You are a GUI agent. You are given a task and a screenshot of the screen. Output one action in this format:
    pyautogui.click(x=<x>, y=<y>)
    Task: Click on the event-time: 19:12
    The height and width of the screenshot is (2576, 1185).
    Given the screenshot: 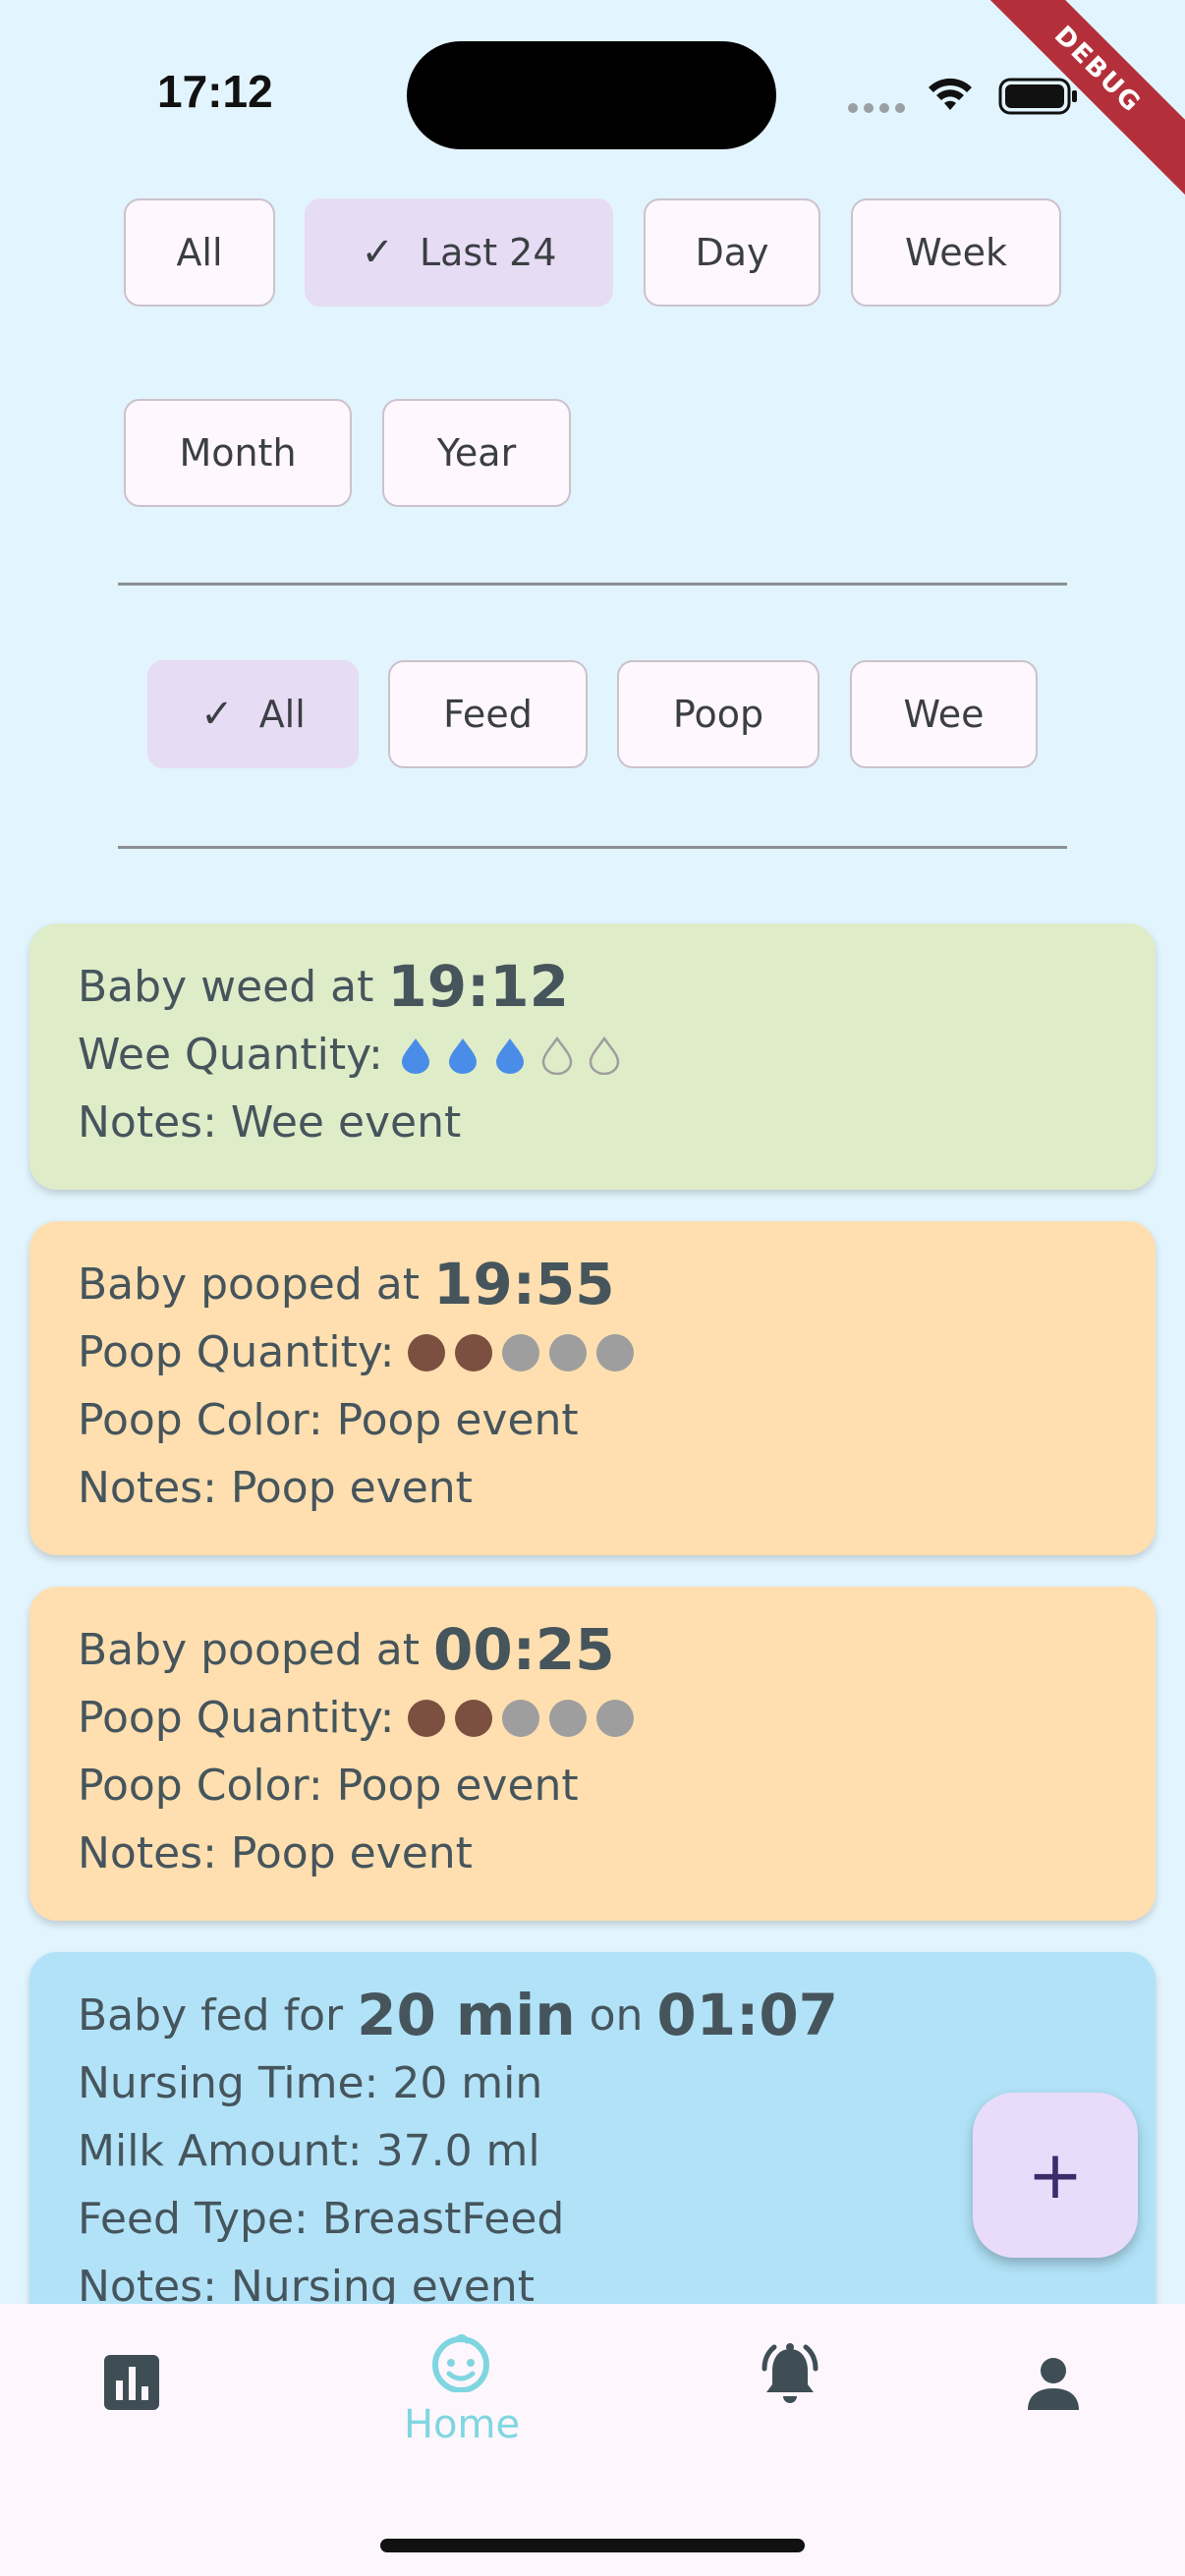 What is the action you would take?
    pyautogui.click(x=478, y=986)
    